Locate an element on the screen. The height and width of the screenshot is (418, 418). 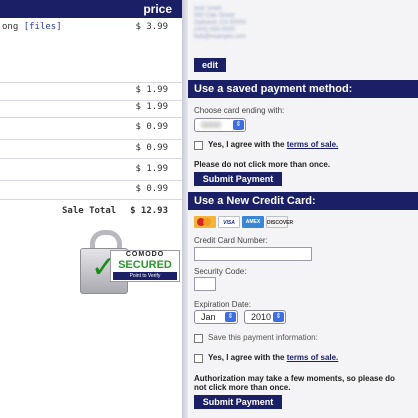
expiration-year-select: 2010 ⇕ is located at coordinates (265, 317).